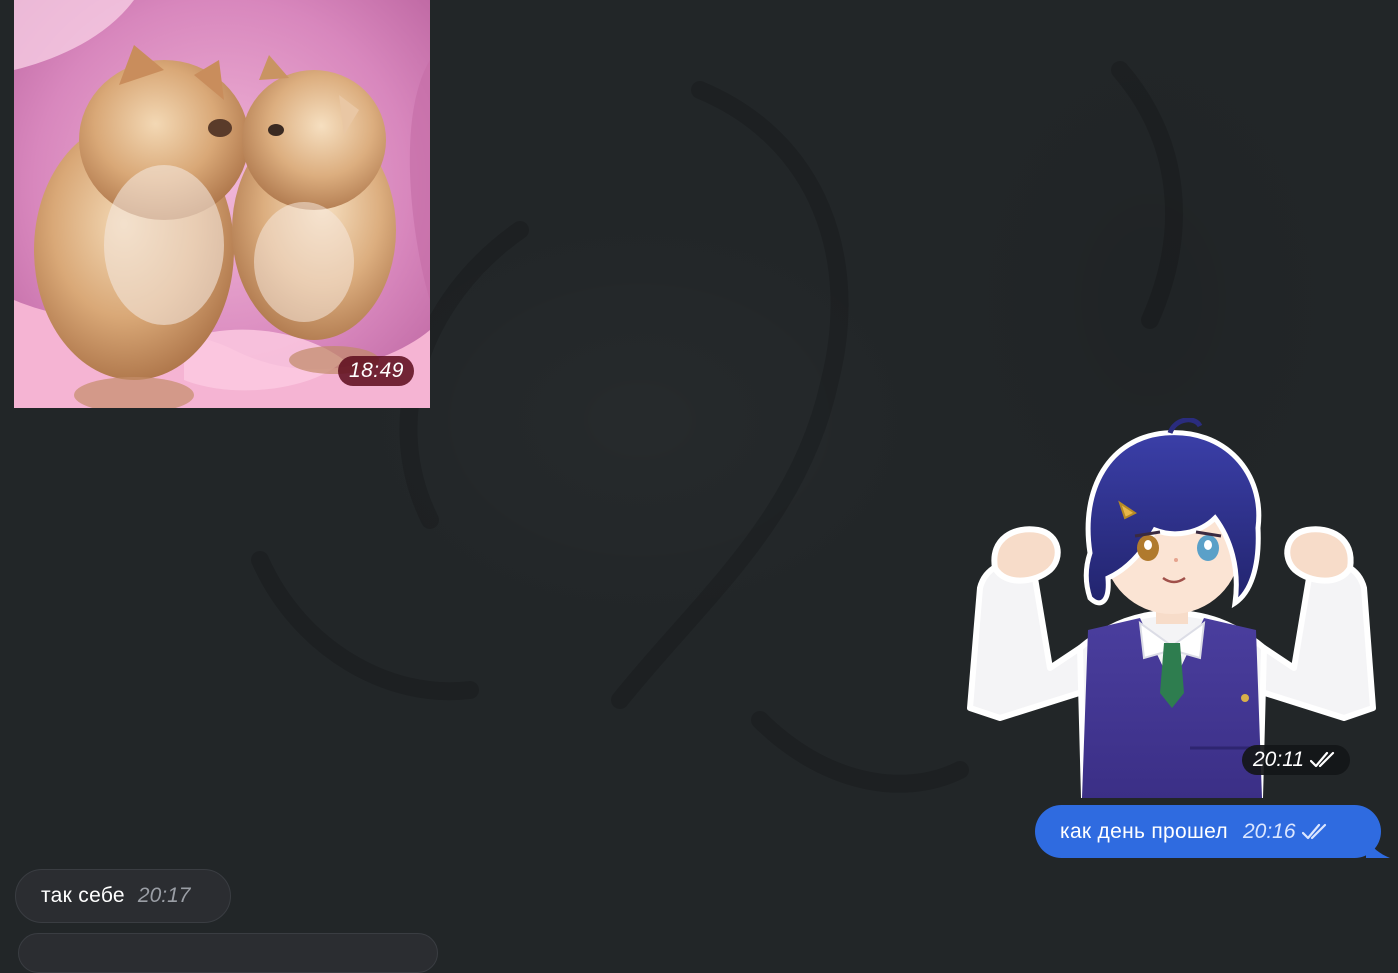 The height and width of the screenshot is (973, 1398). Describe the element at coordinates (1278, 759) in the screenshot. I see `sticker-time-text: 20:11` at that location.